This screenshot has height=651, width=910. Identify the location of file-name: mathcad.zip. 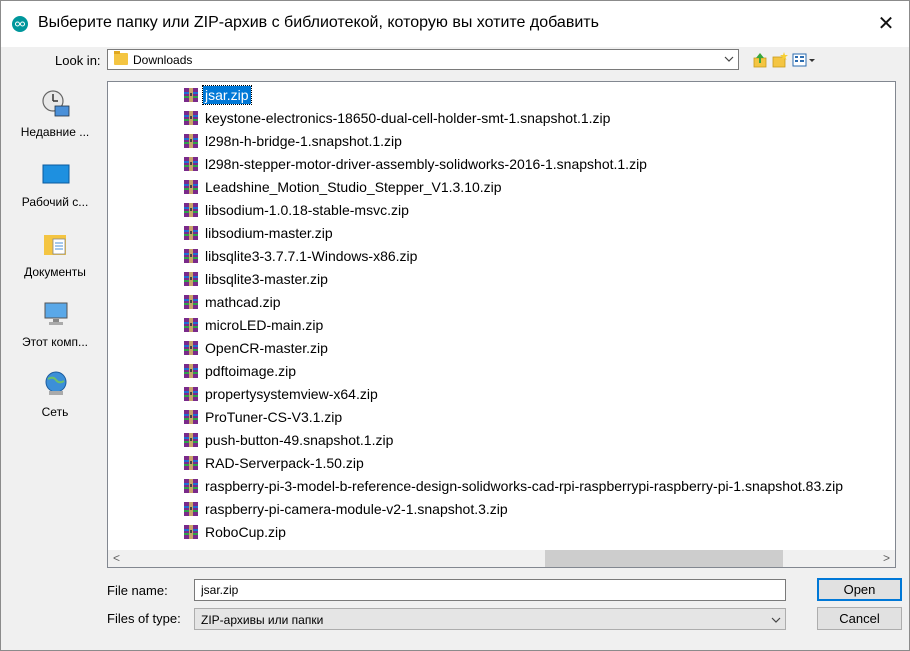
(243, 302).